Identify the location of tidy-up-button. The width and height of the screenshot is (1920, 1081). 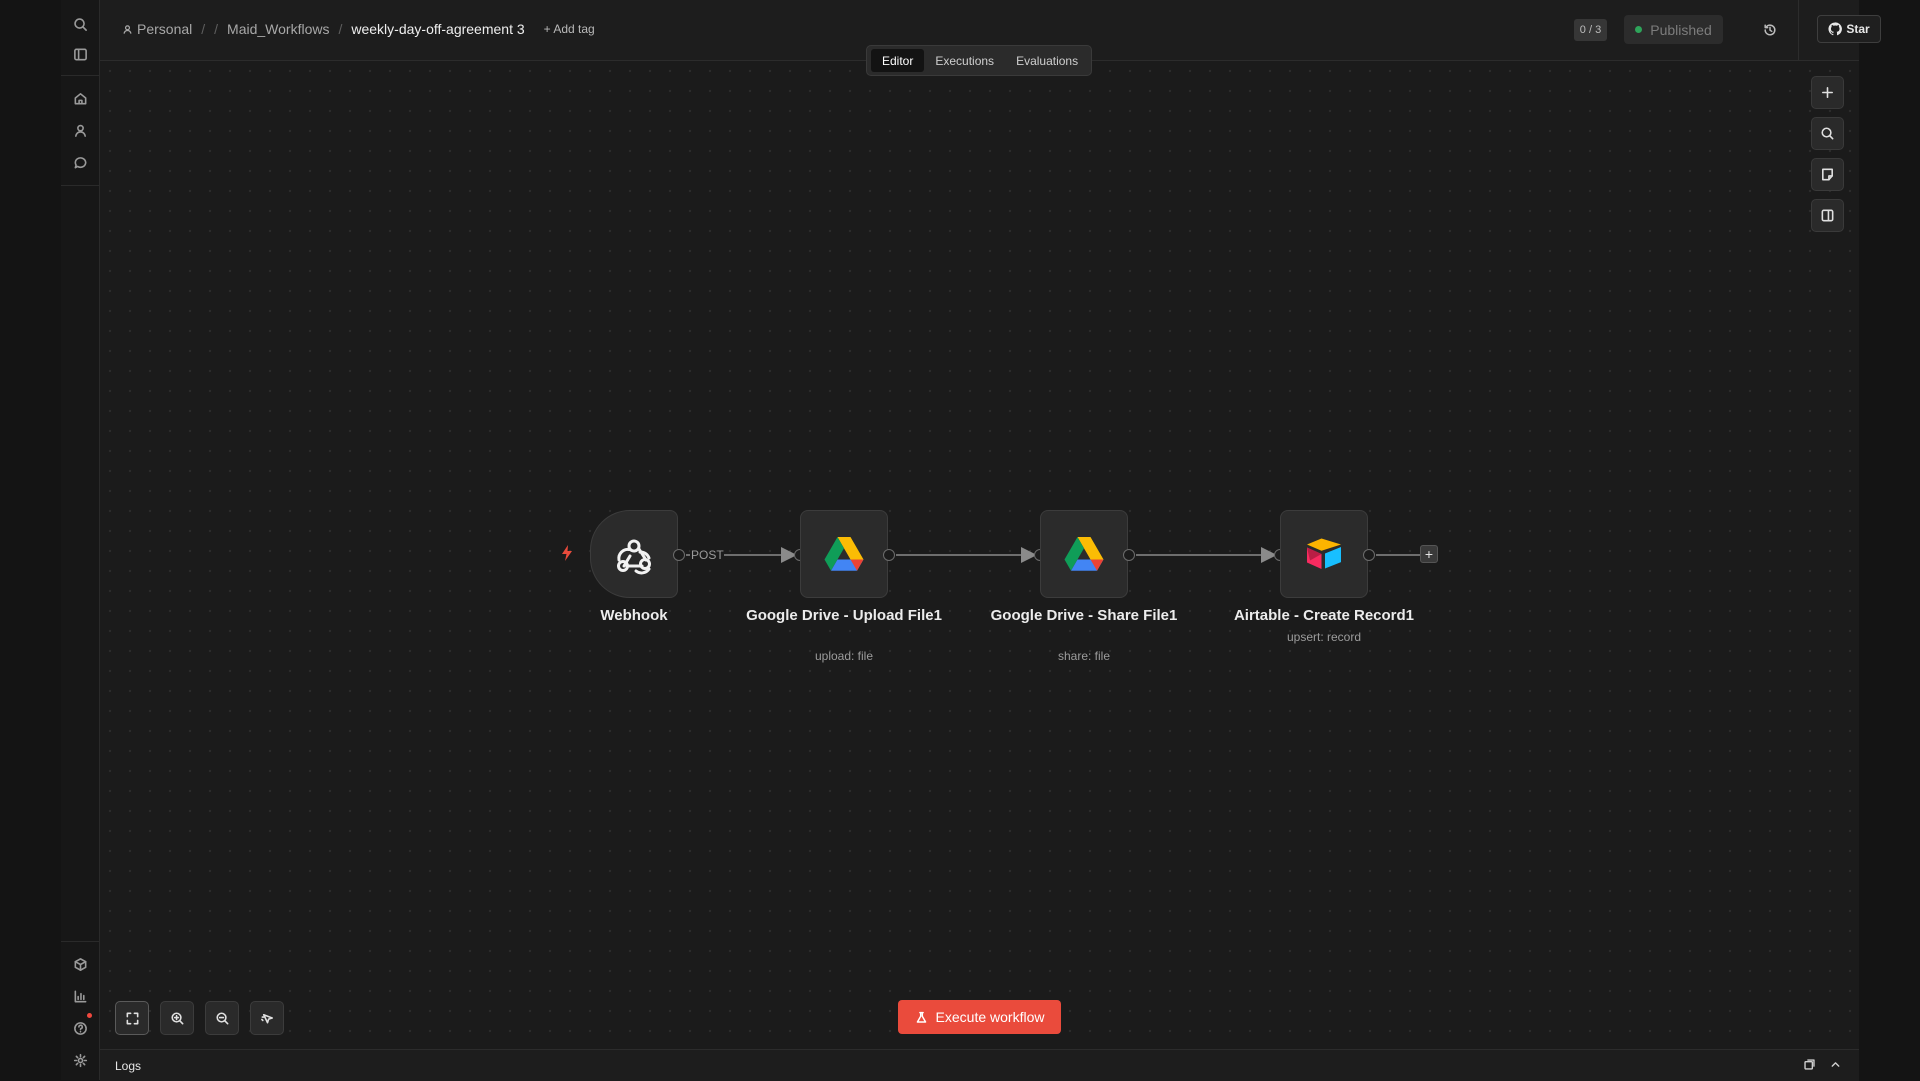
(267, 1018).